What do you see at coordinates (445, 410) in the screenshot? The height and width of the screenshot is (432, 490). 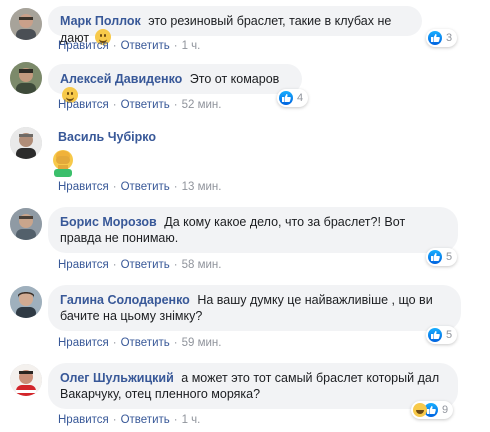 I see `reaction-count: 9` at bounding box center [445, 410].